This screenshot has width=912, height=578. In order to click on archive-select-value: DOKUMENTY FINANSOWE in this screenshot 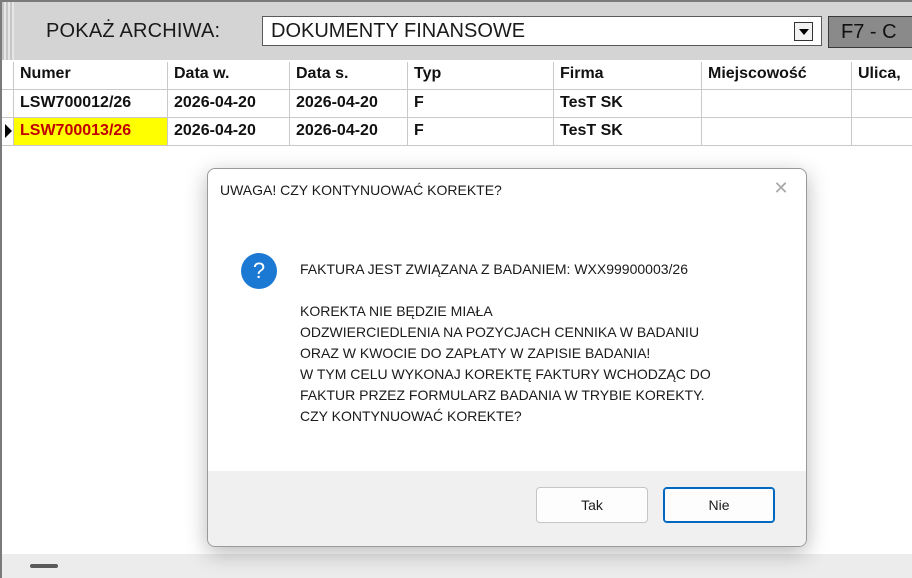, I will do `click(398, 31)`.